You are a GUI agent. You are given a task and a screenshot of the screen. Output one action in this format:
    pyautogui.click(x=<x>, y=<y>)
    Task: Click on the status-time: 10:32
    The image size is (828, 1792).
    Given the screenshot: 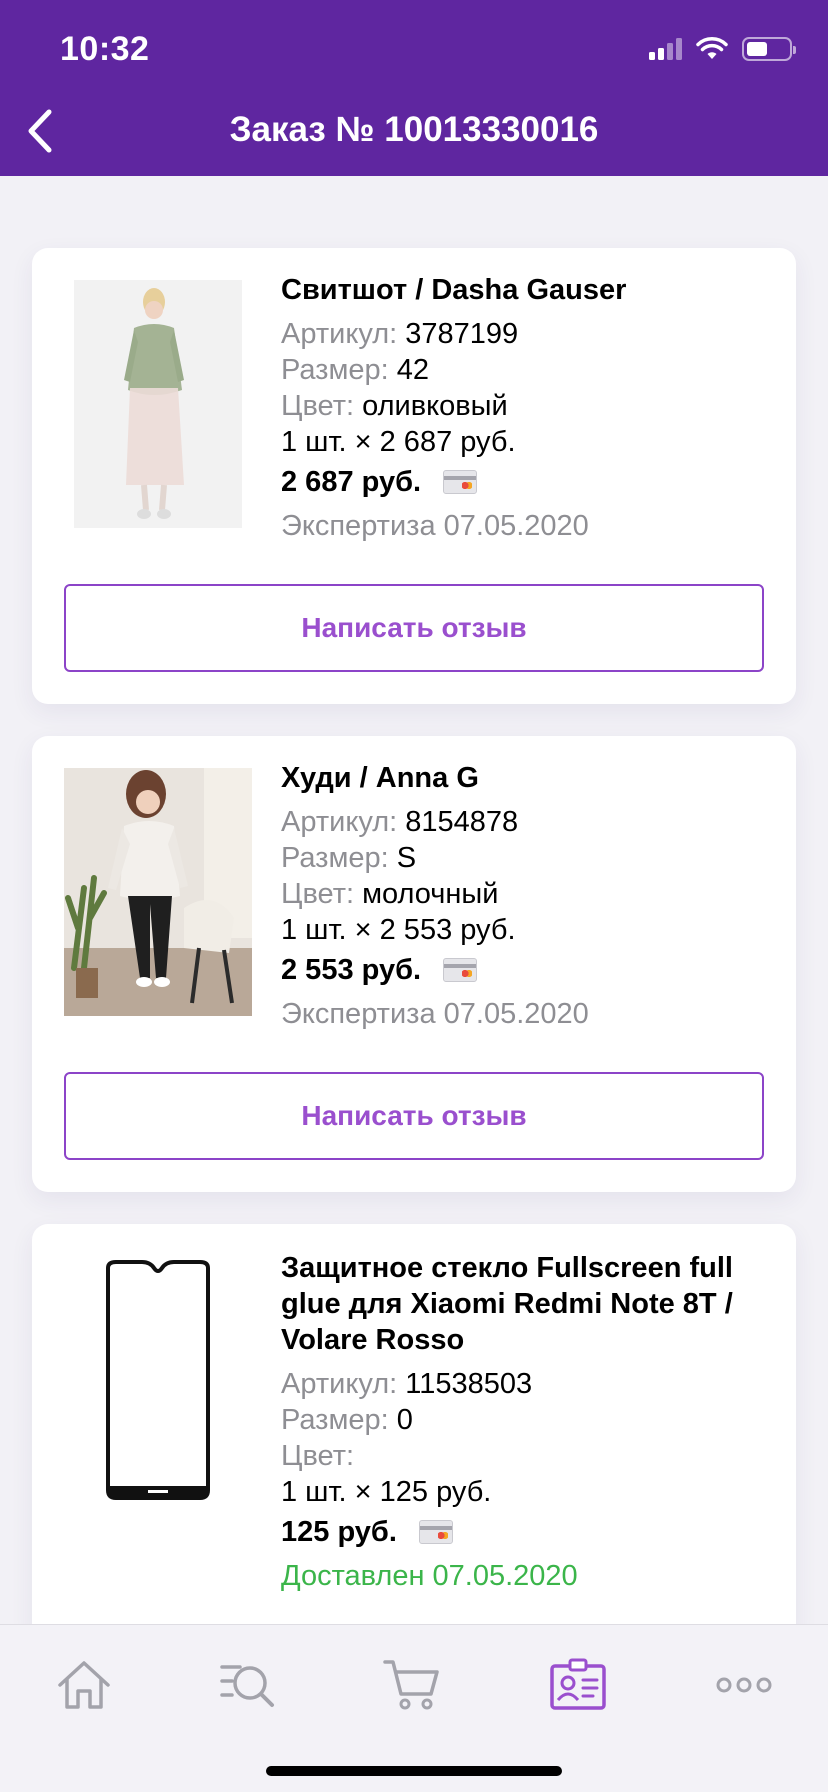 What is the action you would take?
    pyautogui.click(x=105, y=49)
    